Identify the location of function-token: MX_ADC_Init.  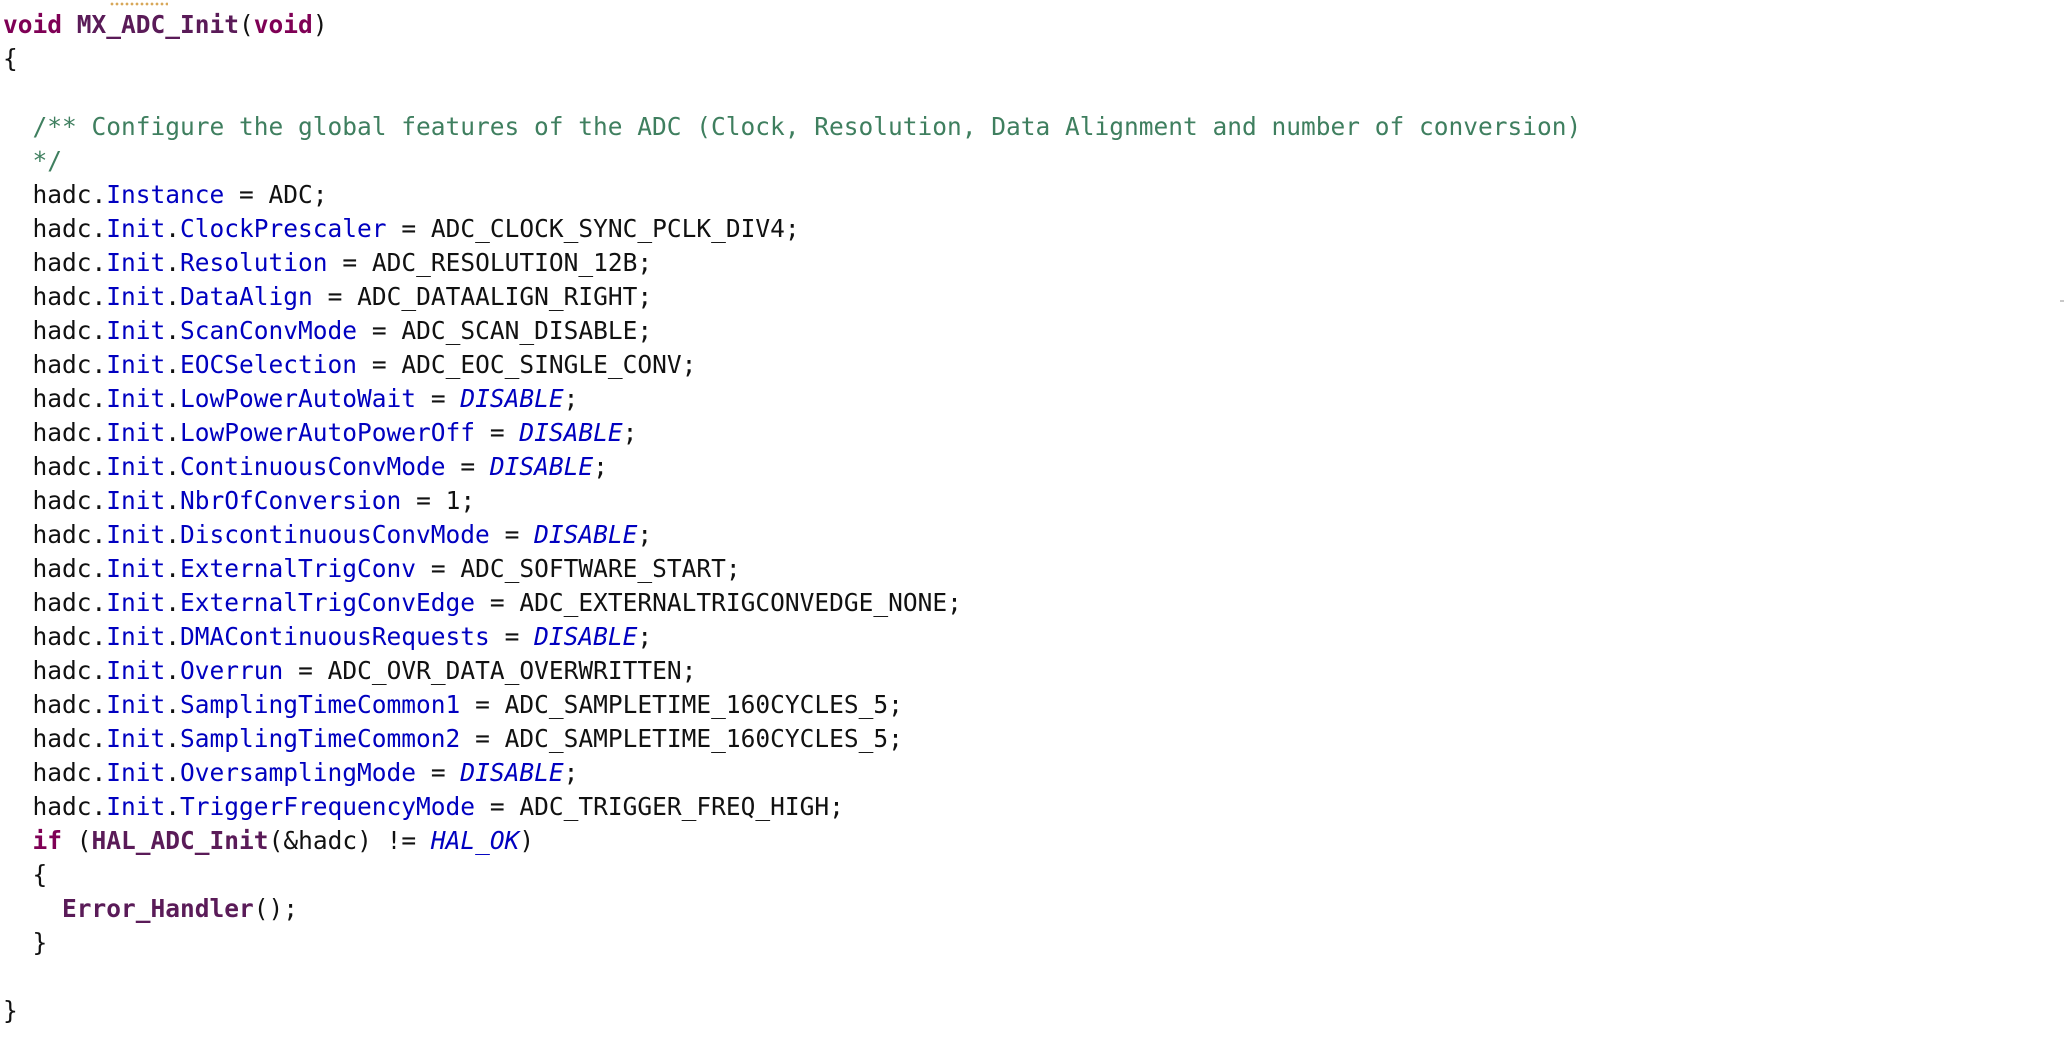
(151, 24).